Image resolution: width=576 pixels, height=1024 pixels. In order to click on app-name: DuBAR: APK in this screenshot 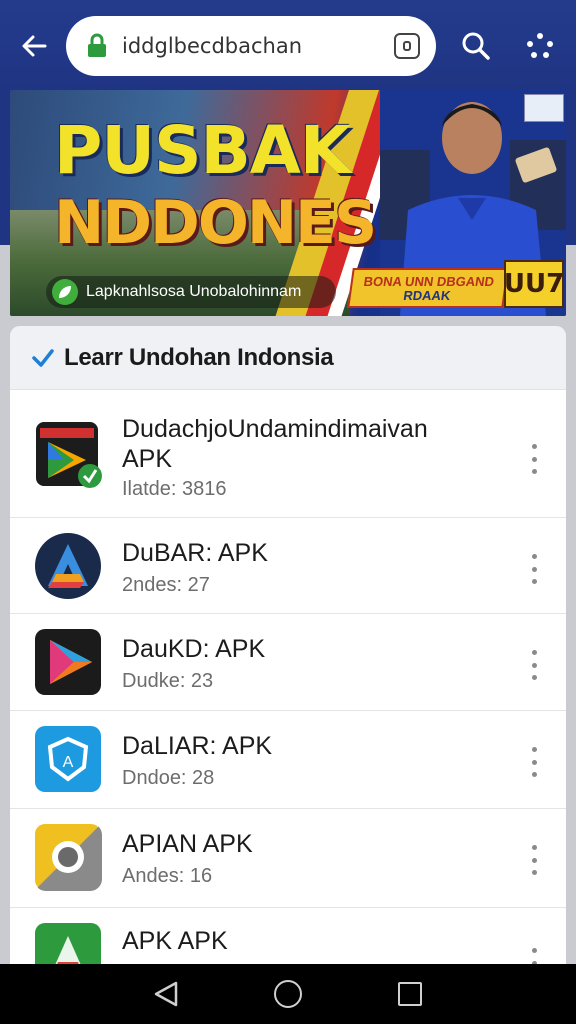, I will do `click(195, 553)`.